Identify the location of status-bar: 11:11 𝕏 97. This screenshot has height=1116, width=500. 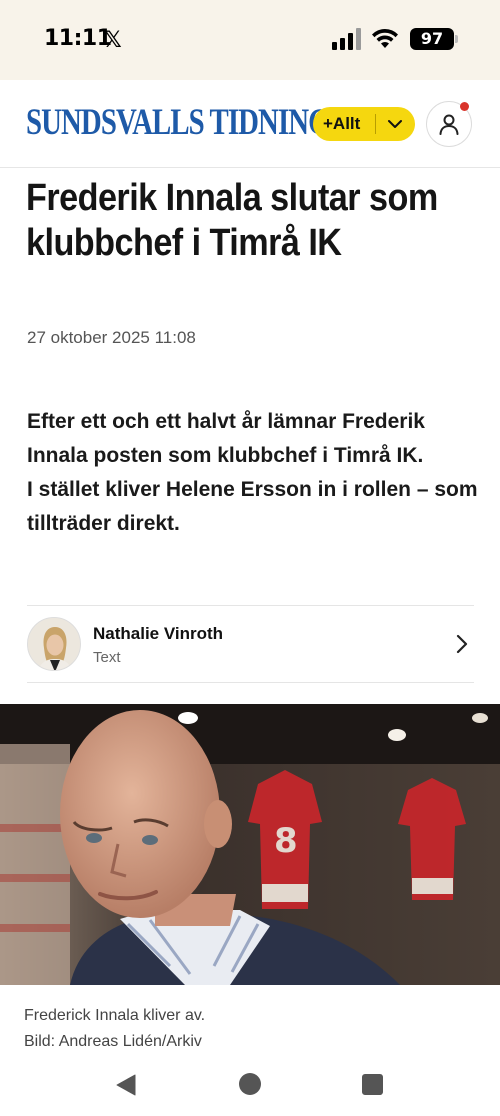
(250, 40).